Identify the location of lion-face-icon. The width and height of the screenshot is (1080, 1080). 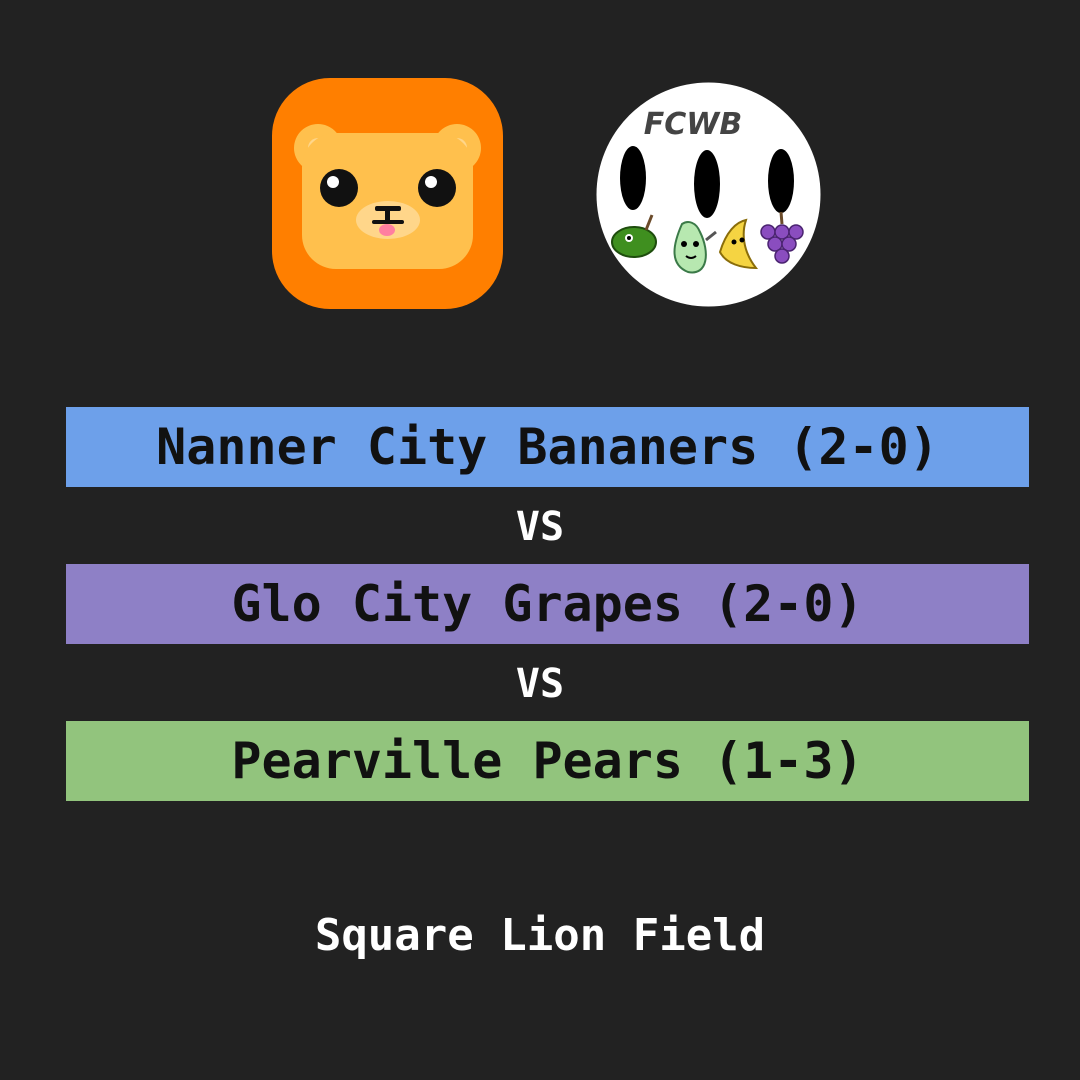
(387, 193).